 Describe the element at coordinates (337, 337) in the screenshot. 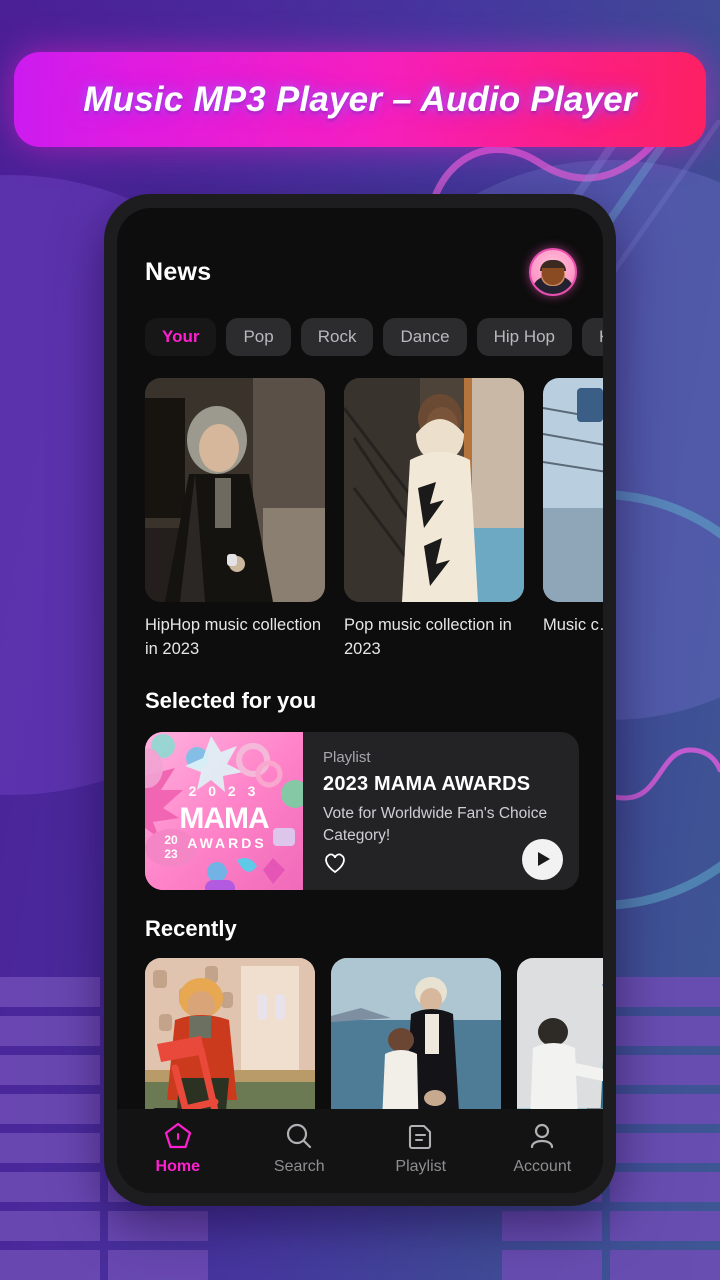

I see `genre-tab-rock: Rock` at that location.